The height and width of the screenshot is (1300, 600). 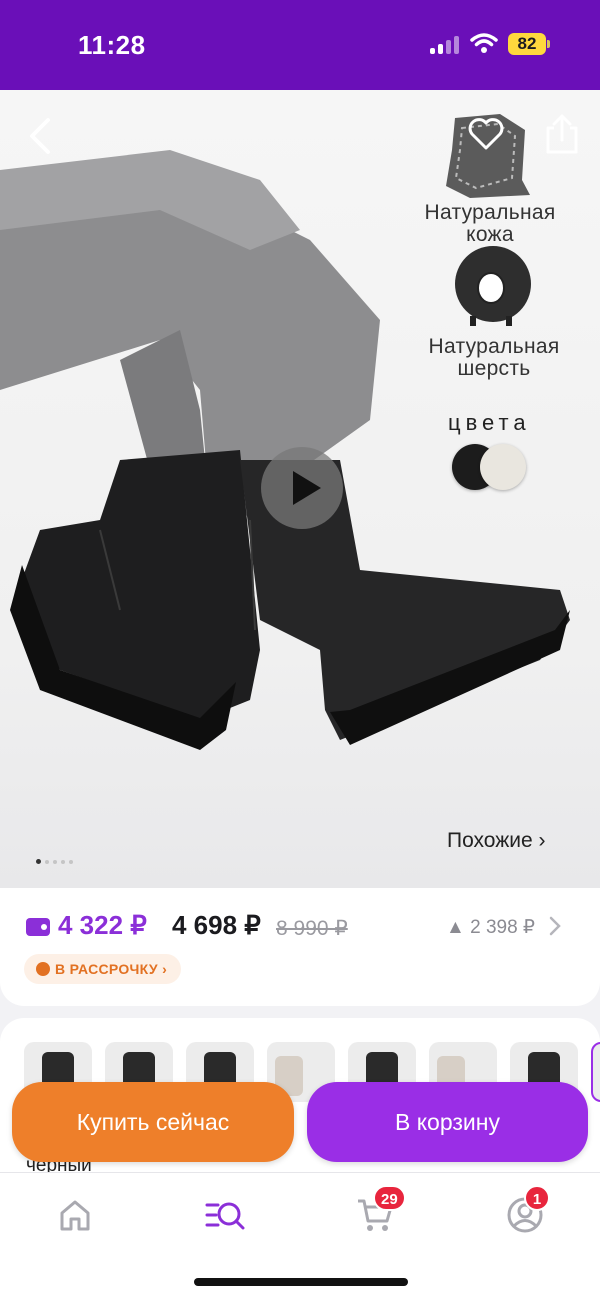 I want to click on signal-icon, so click(x=446, y=45).